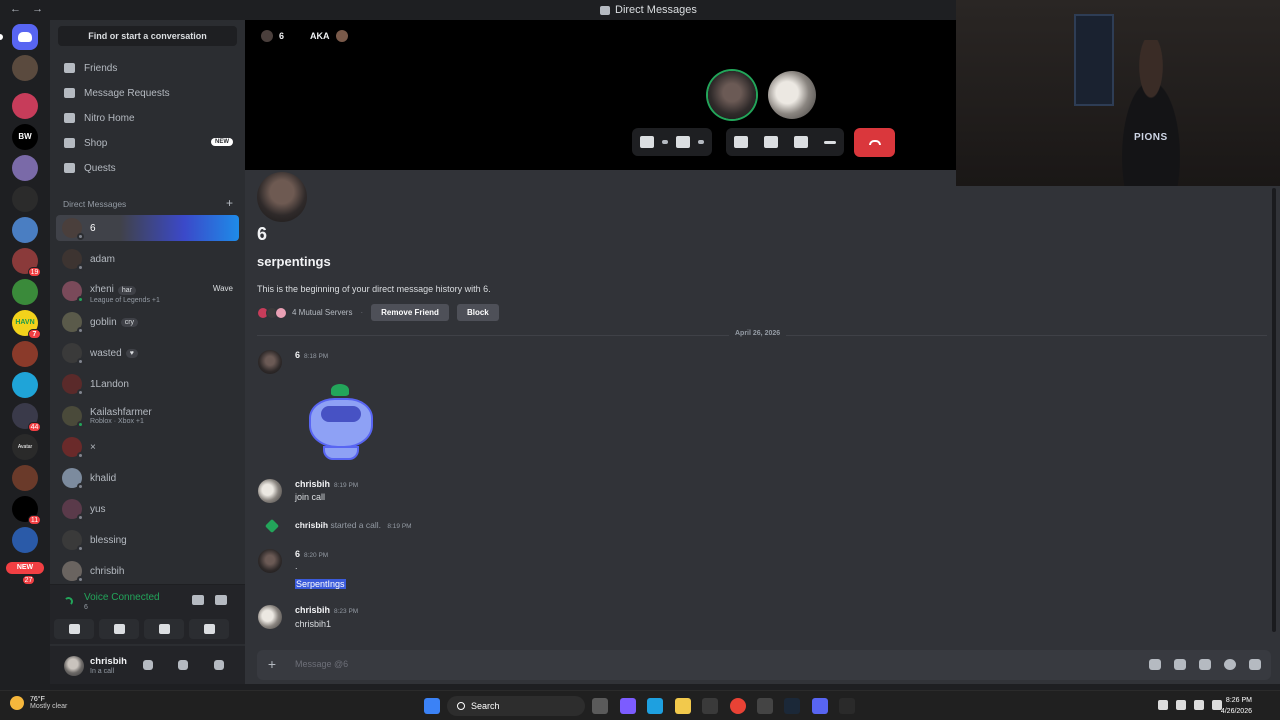 Image resolution: width=1280 pixels, height=720 pixels. What do you see at coordinates (326, 610) in the screenshot?
I see `message-author: chrisbih 8:23 PM` at bounding box center [326, 610].